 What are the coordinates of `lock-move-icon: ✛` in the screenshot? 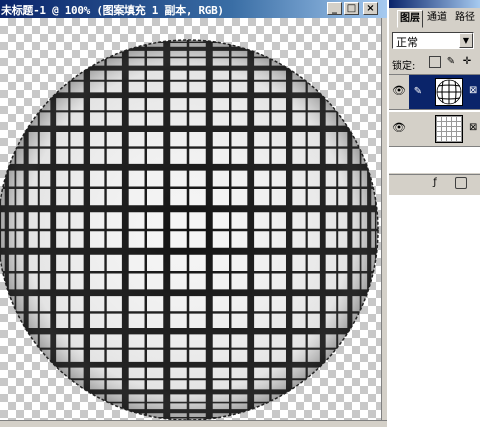 It's located at (467, 62).